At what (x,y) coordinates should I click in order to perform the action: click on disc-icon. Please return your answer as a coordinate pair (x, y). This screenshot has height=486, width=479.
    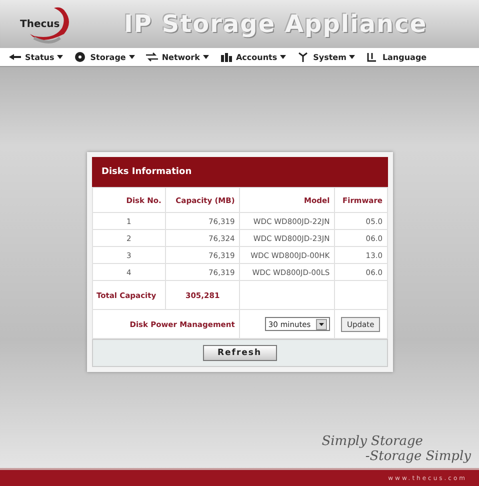
    Looking at the image, I should click on (80, 57).